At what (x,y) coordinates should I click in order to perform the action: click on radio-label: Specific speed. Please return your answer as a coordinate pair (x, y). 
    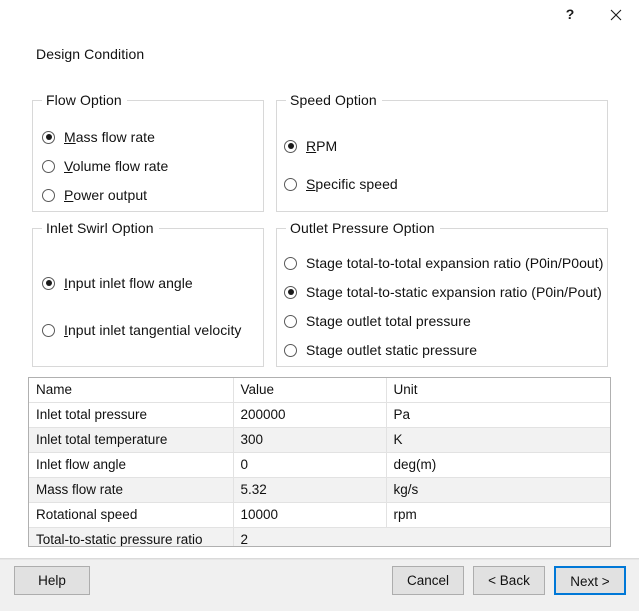
    Looking at the image, I should click on (352, 184).